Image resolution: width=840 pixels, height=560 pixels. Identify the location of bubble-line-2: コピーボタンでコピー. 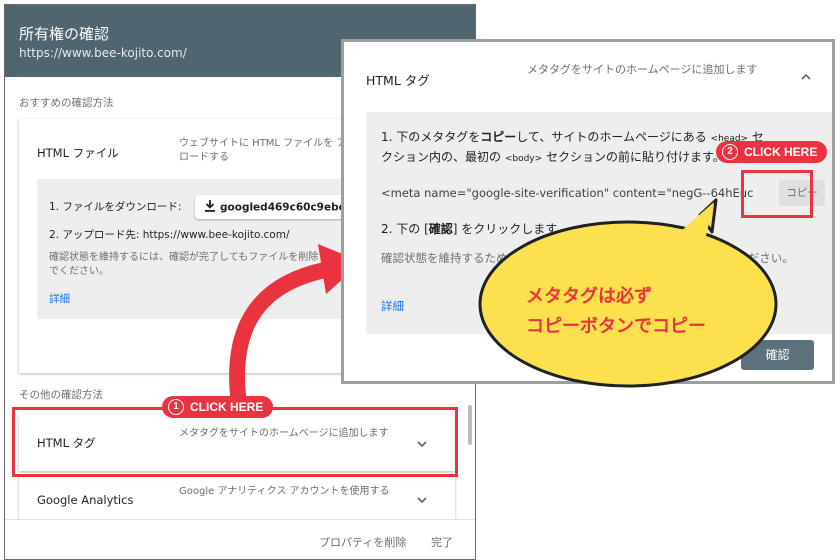
(616, 326).